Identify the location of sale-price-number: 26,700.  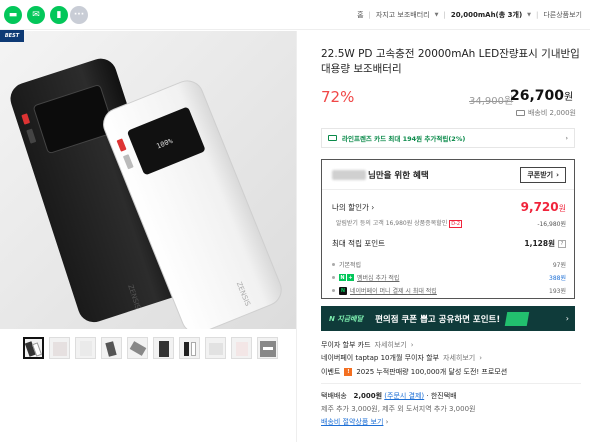
(537, 96).